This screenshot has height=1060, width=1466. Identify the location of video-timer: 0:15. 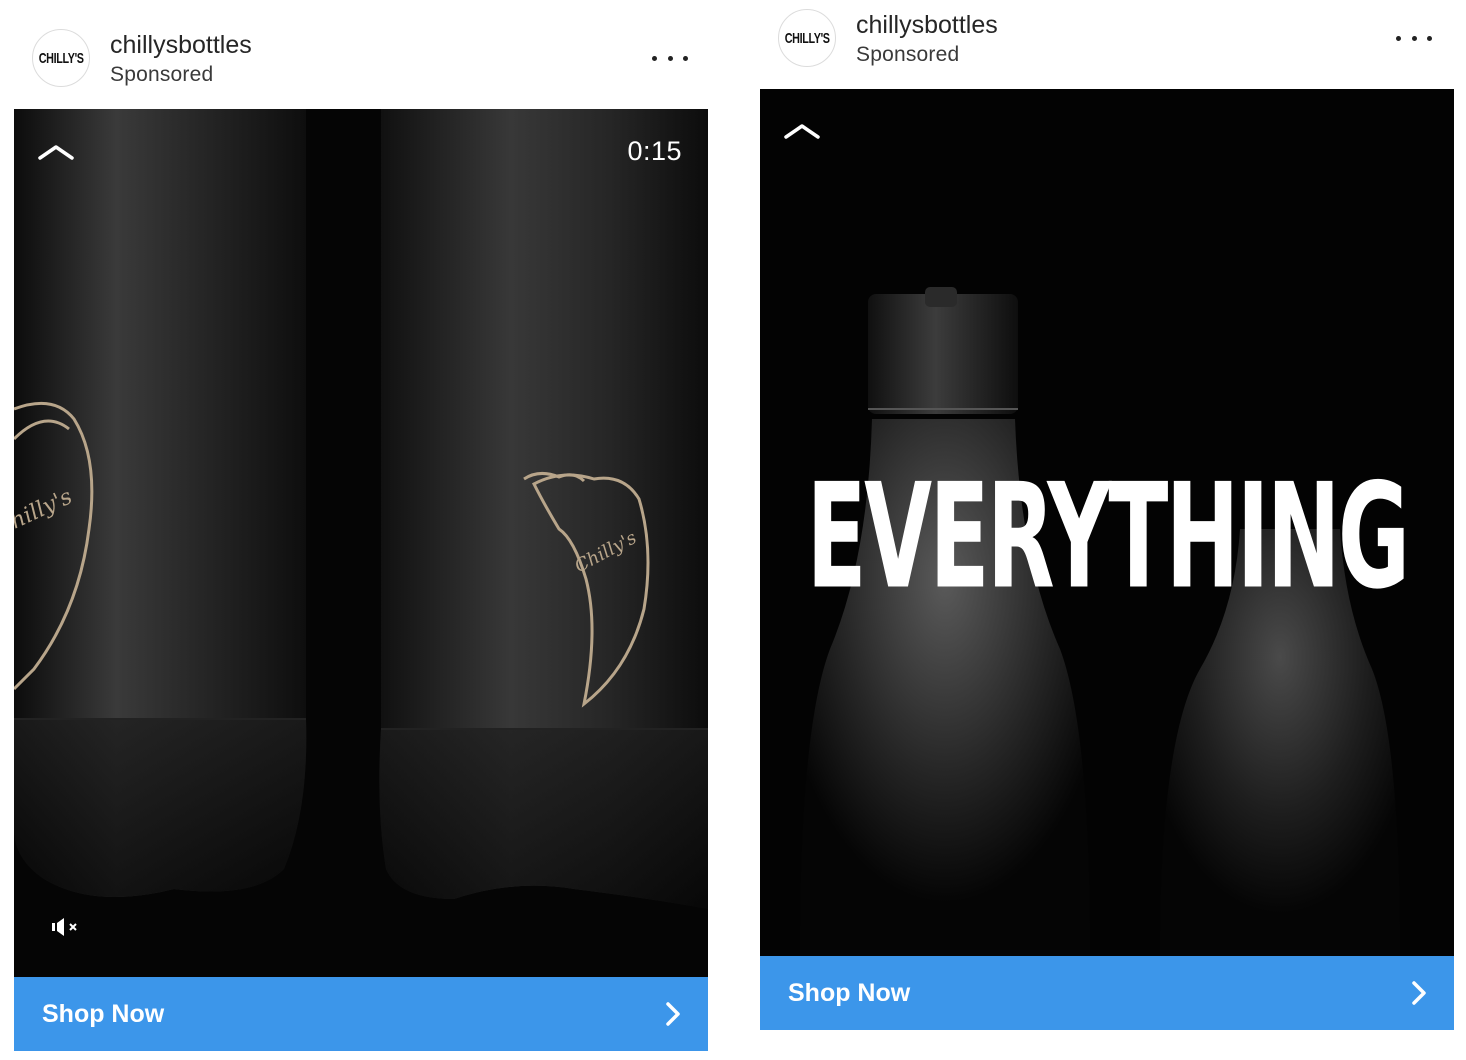
(654, 151).